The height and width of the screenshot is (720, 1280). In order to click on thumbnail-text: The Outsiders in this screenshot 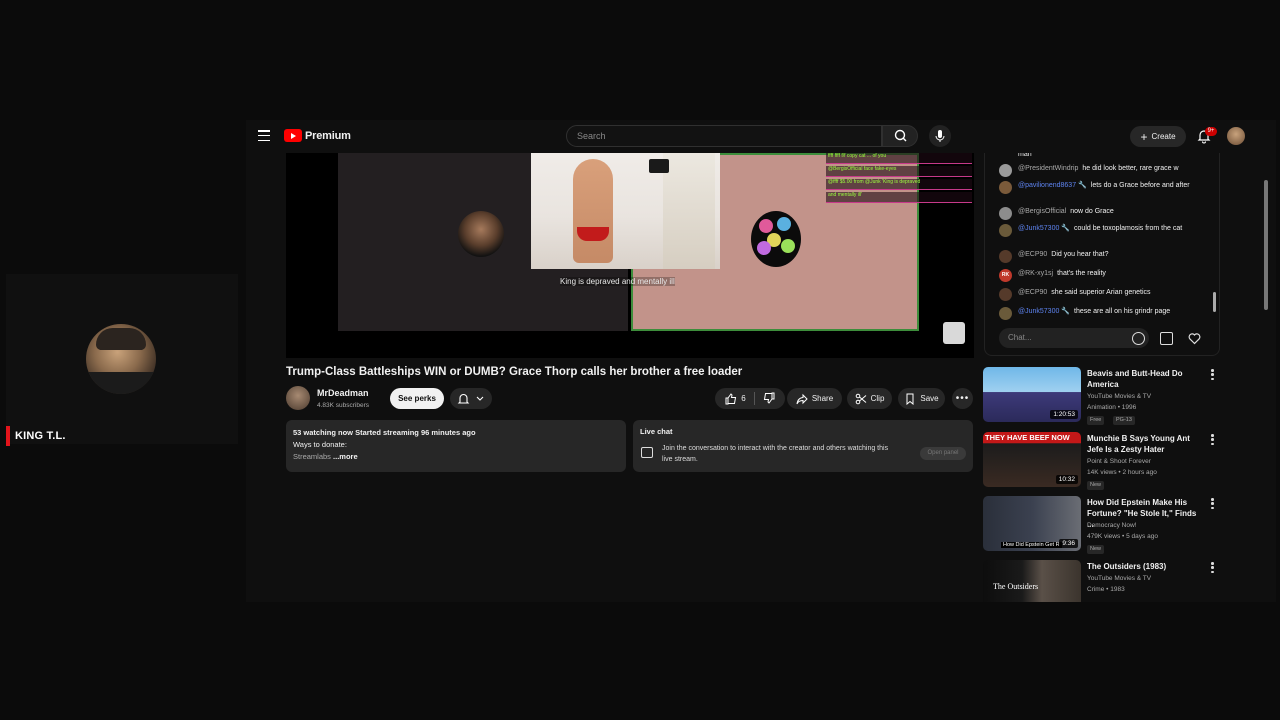, I will do `click(1016, 586)`.